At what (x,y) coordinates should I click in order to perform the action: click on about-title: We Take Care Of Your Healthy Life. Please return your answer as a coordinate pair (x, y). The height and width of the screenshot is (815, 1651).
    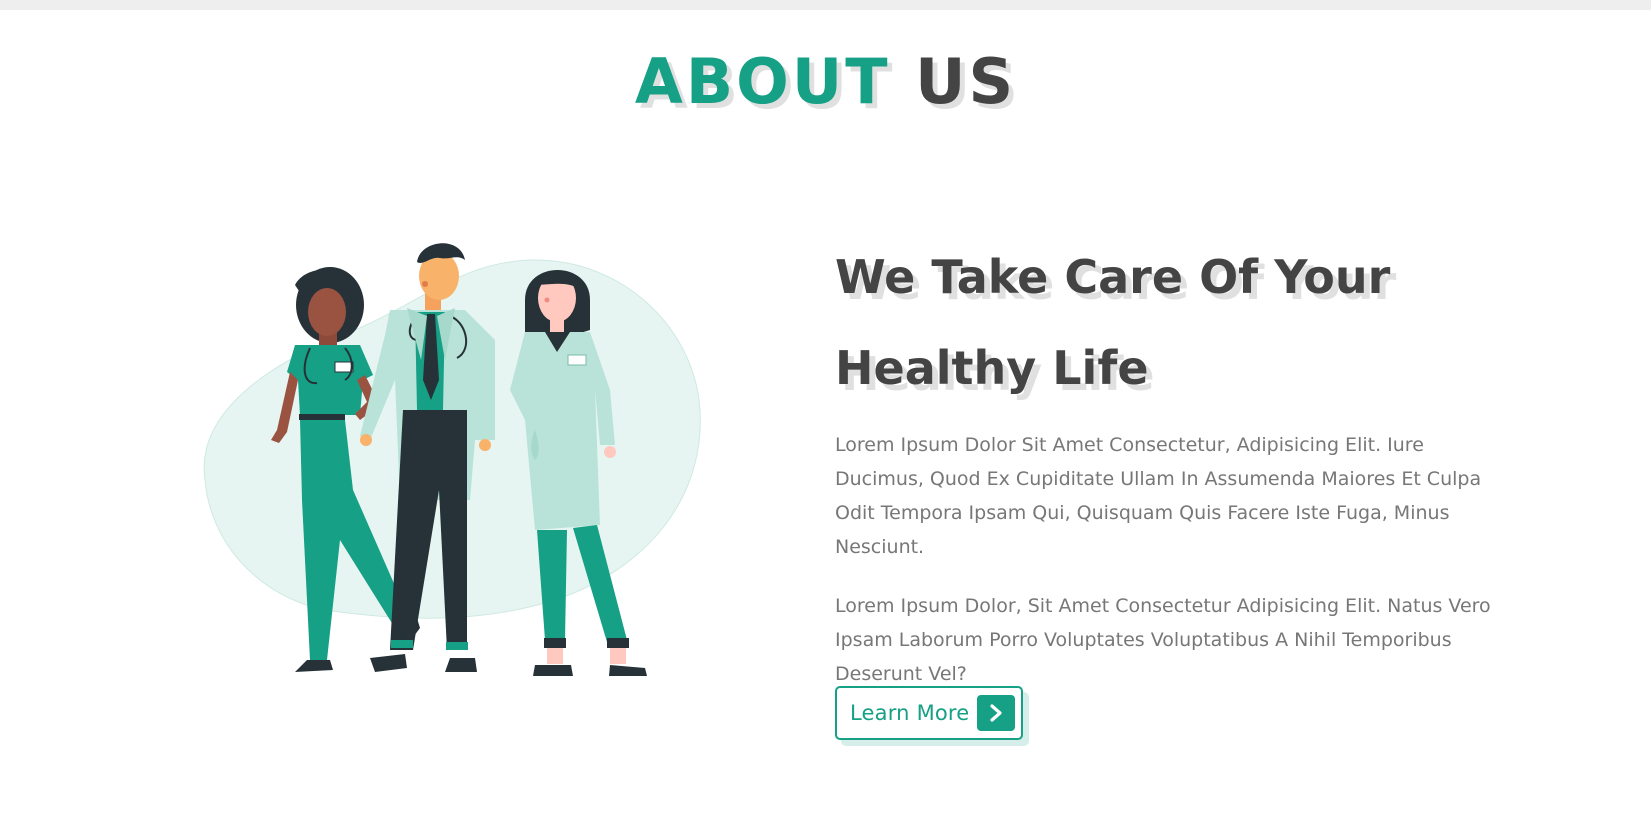
    Looking at the image, I should click on (1113, 322).